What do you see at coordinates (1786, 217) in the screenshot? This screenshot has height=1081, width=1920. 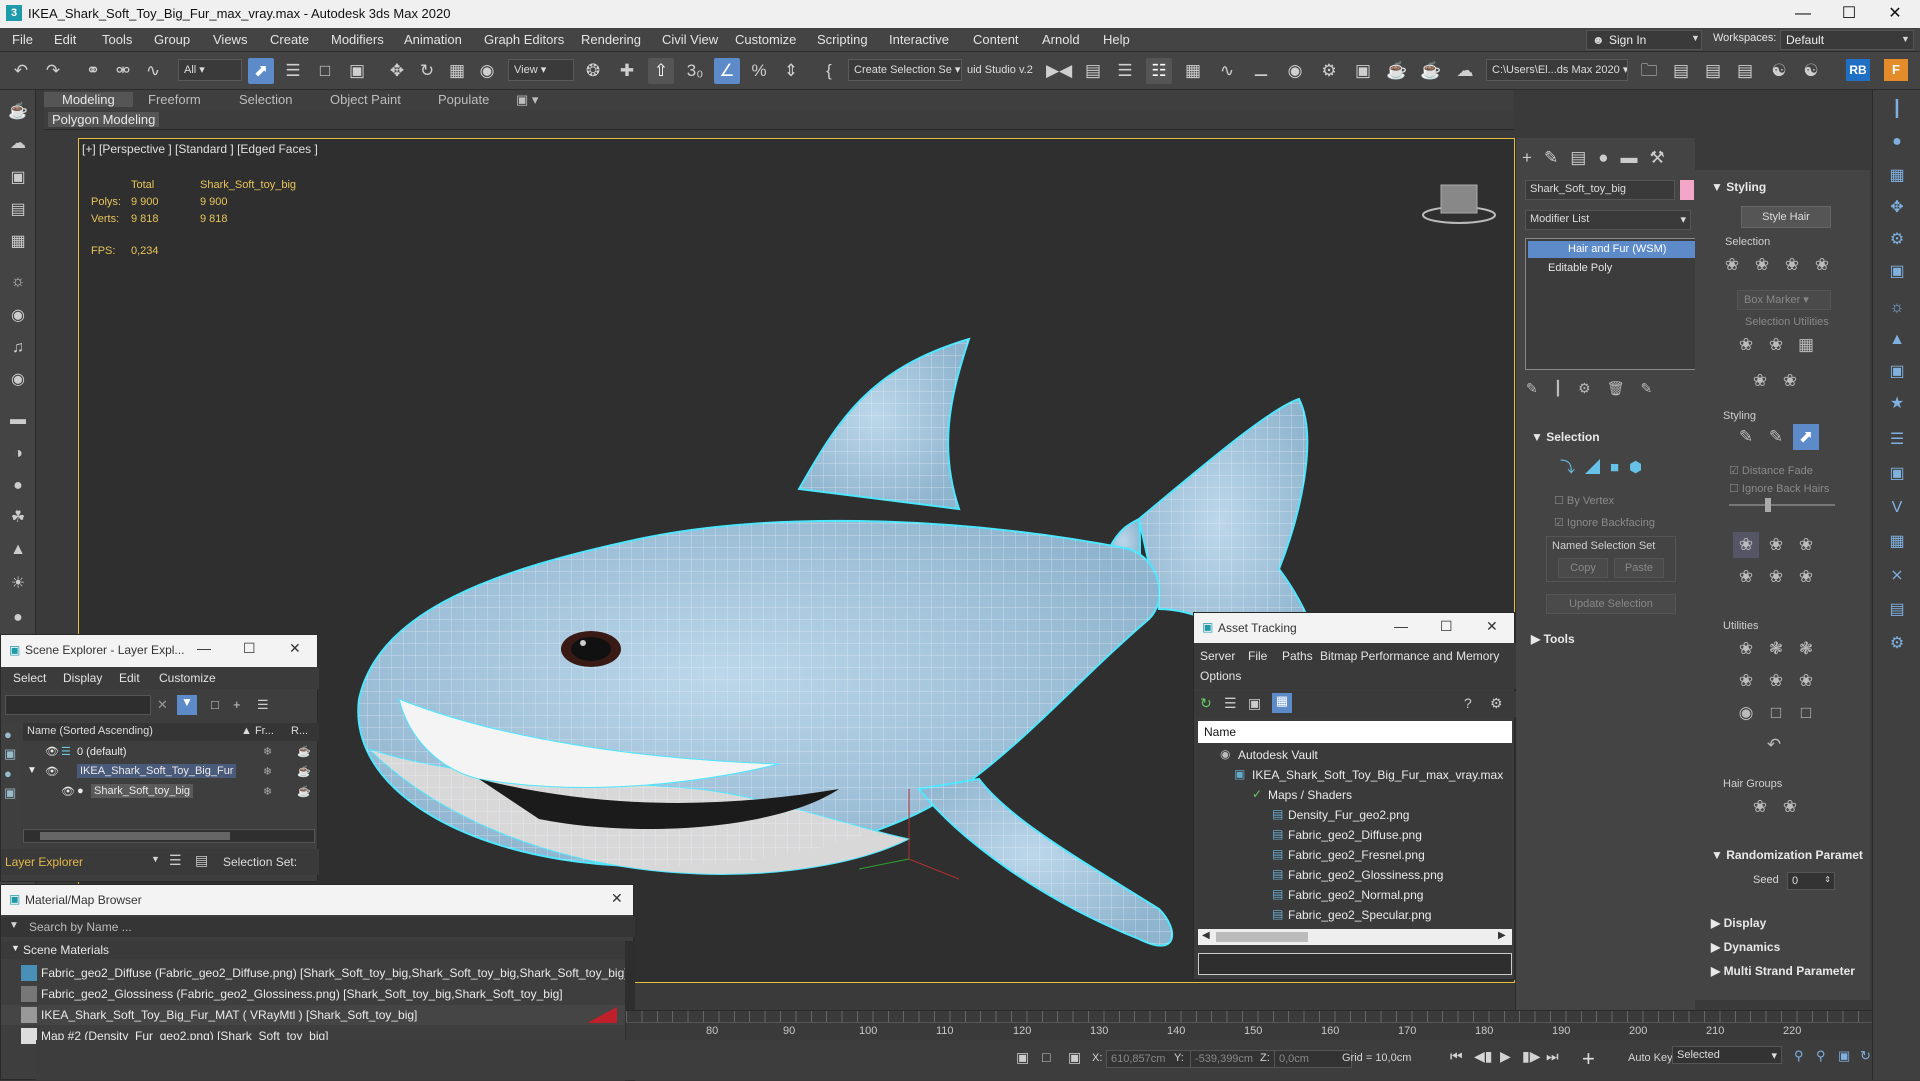 I see `style-hair-button: Style Hair` at bounding box center [1786, 217].